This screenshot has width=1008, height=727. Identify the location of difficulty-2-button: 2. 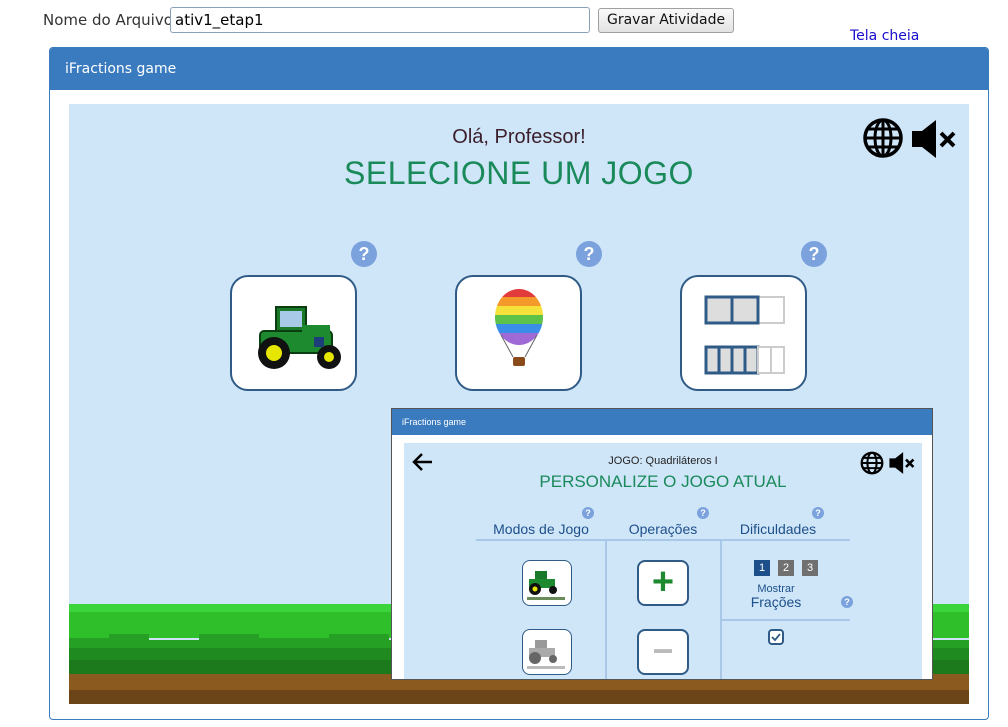
(786, 568).